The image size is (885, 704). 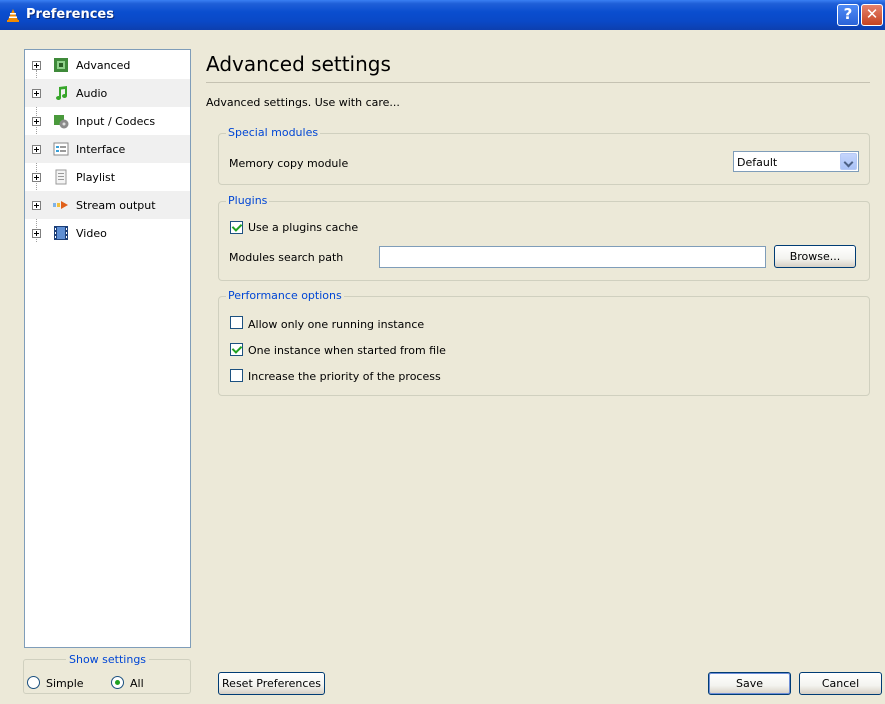 I want to click on allow-one-instance-label: Allow only one running instance, so click(x=336, y=324).